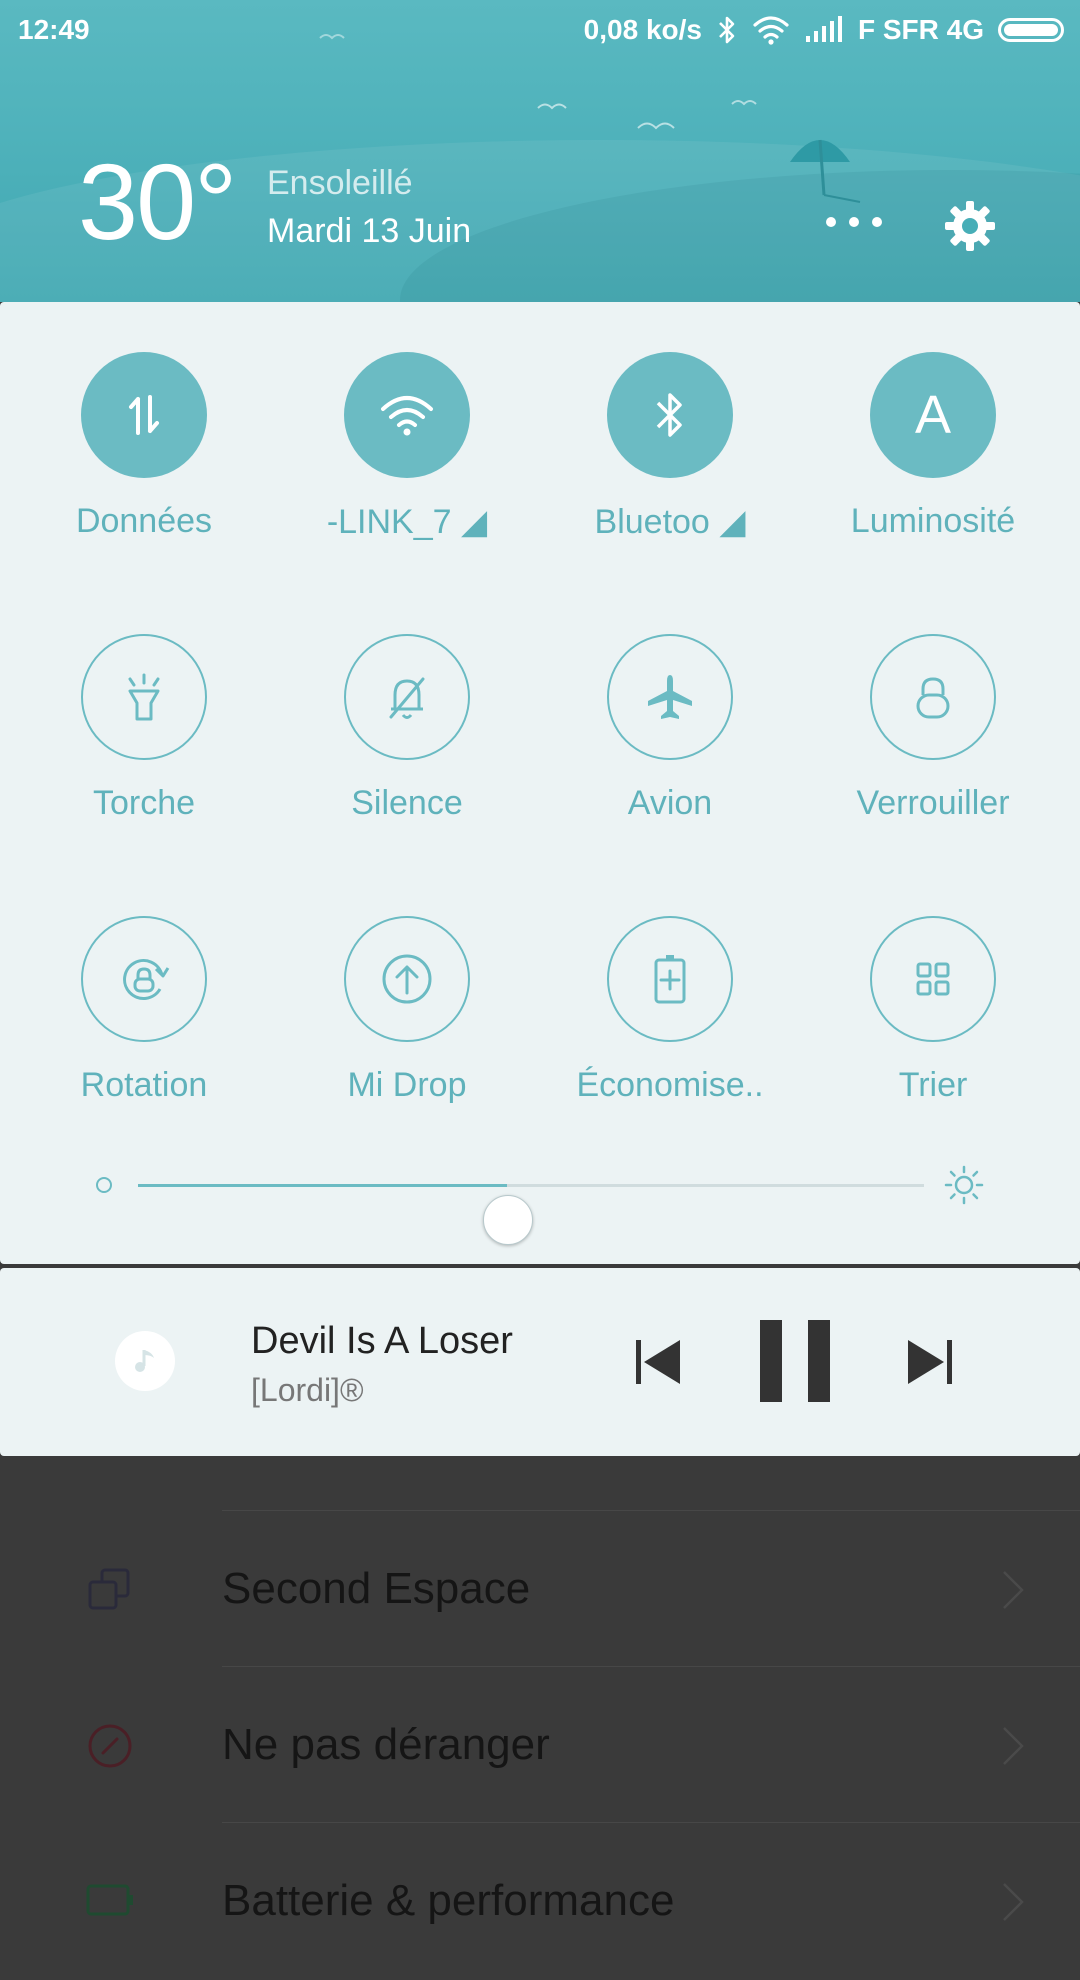  I want to click on brightness-fill, so click(323, 1185).